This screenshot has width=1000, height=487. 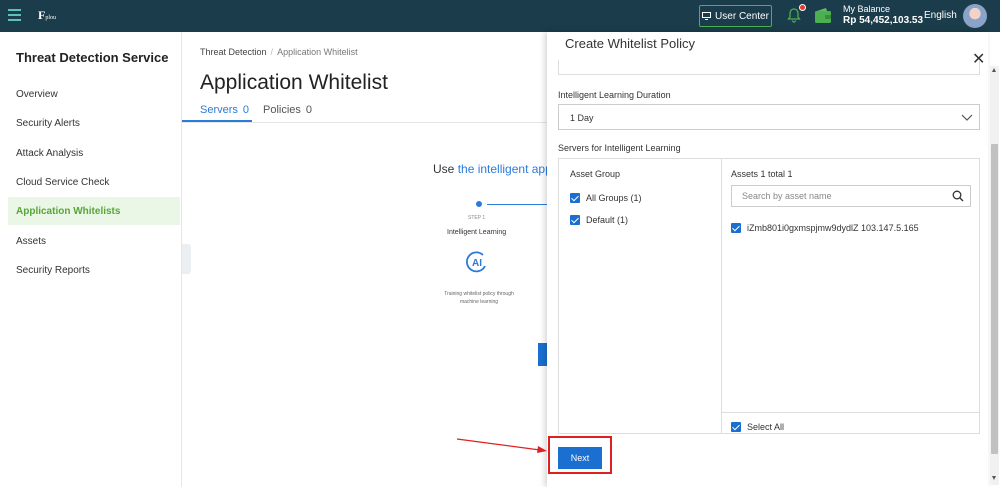 What do you see at coordinates (614, 95) in the screenshot?
I see `duration-label: Intelligent Learning Duration` at bounding box center [614, 95].